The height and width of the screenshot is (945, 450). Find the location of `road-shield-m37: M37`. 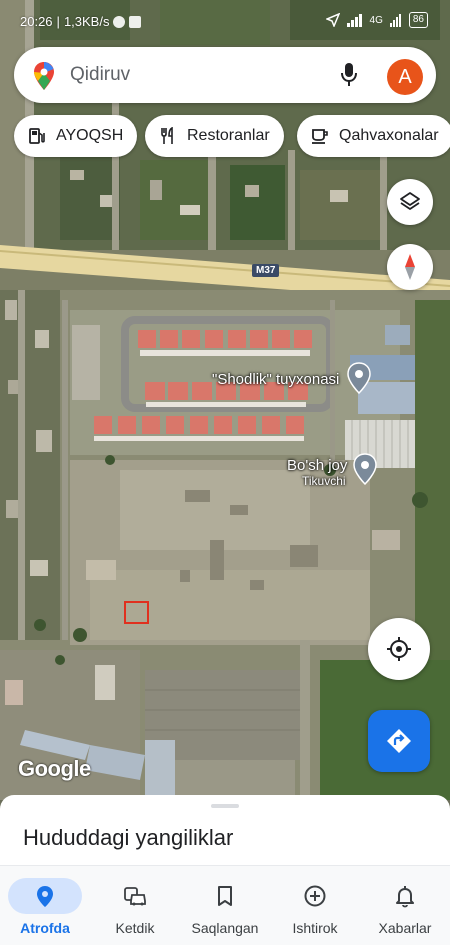

road-shield-m37: M37 is located at coordinates (266, 270).